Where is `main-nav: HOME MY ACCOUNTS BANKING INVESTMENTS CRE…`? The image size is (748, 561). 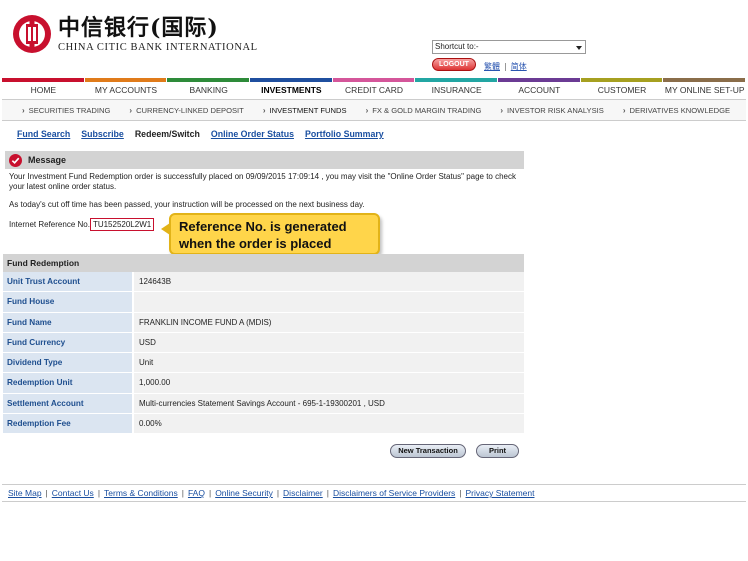
main-nav: HOME MY ACCOUNTS BANKING INVESTMENTS CRE… is located at coordinates (374, 95).